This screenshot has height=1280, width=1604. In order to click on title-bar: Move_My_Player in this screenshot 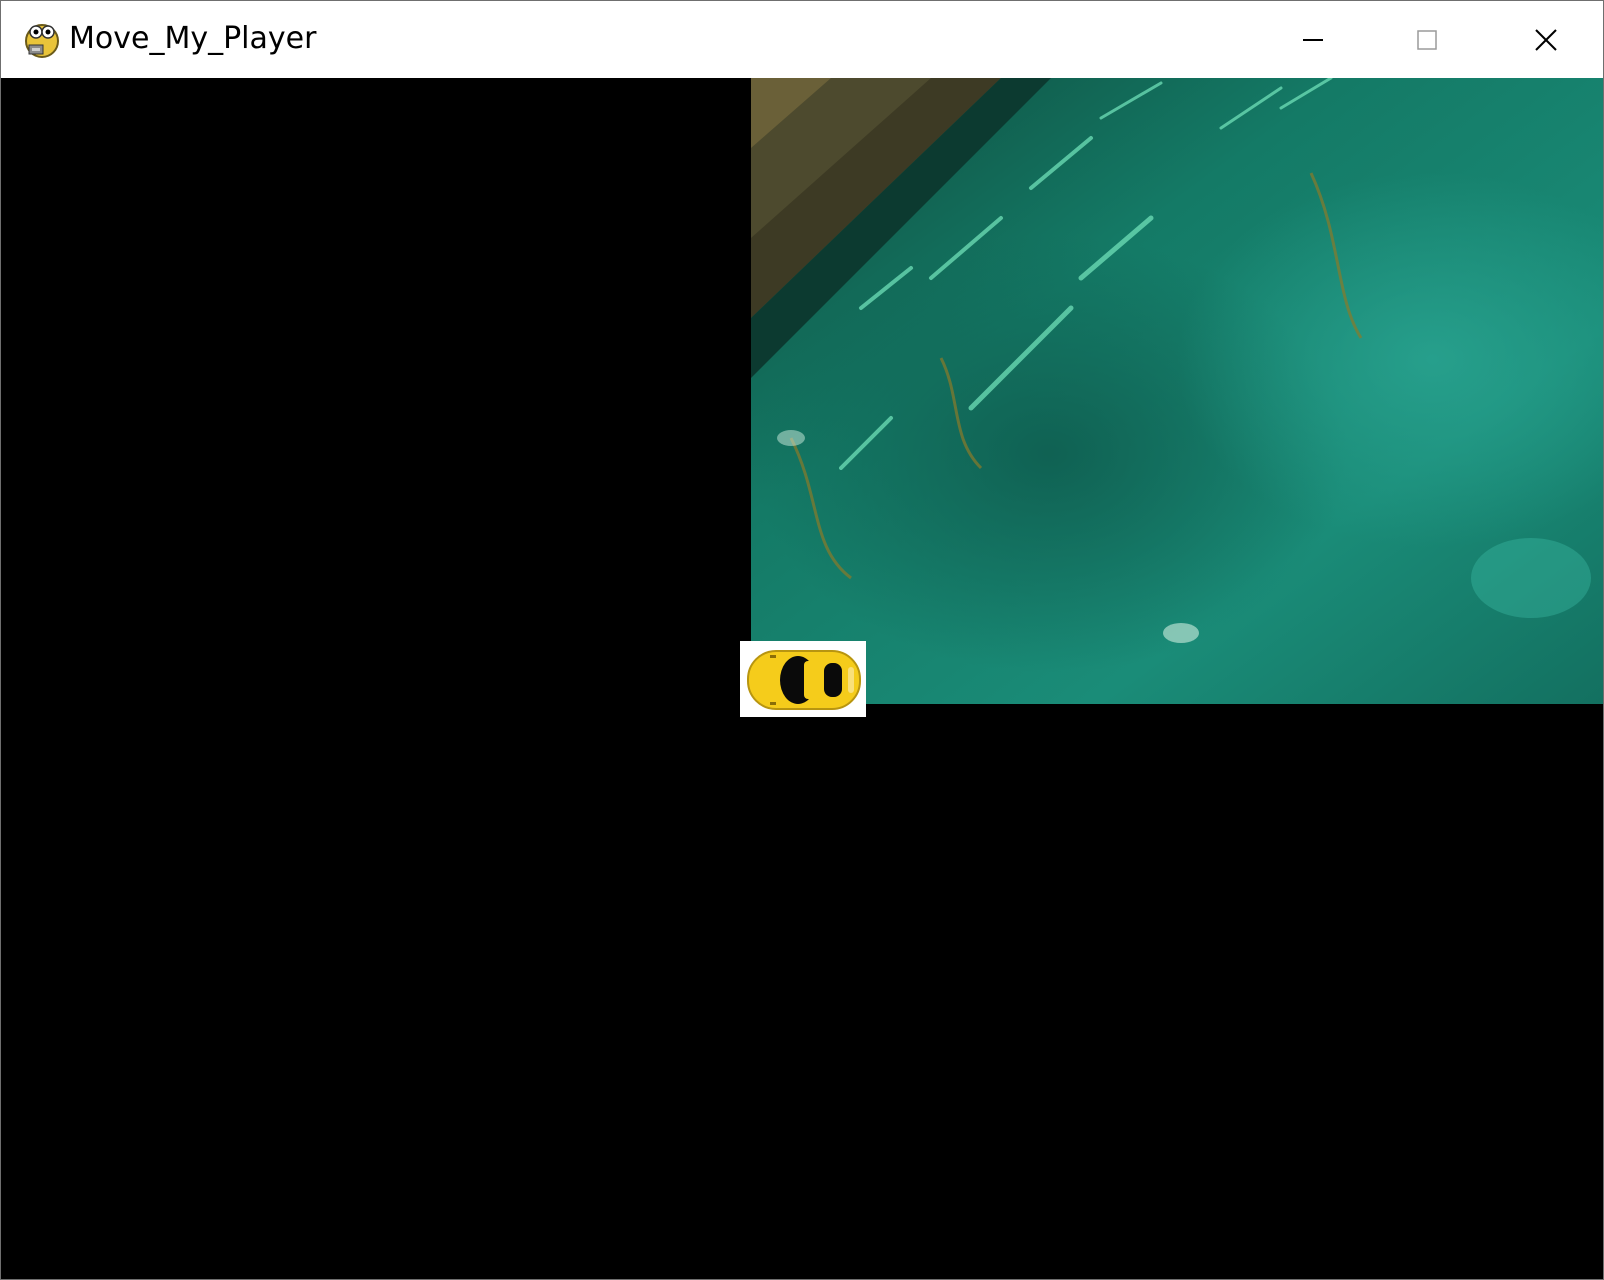, I will do `click(802, 39)`.